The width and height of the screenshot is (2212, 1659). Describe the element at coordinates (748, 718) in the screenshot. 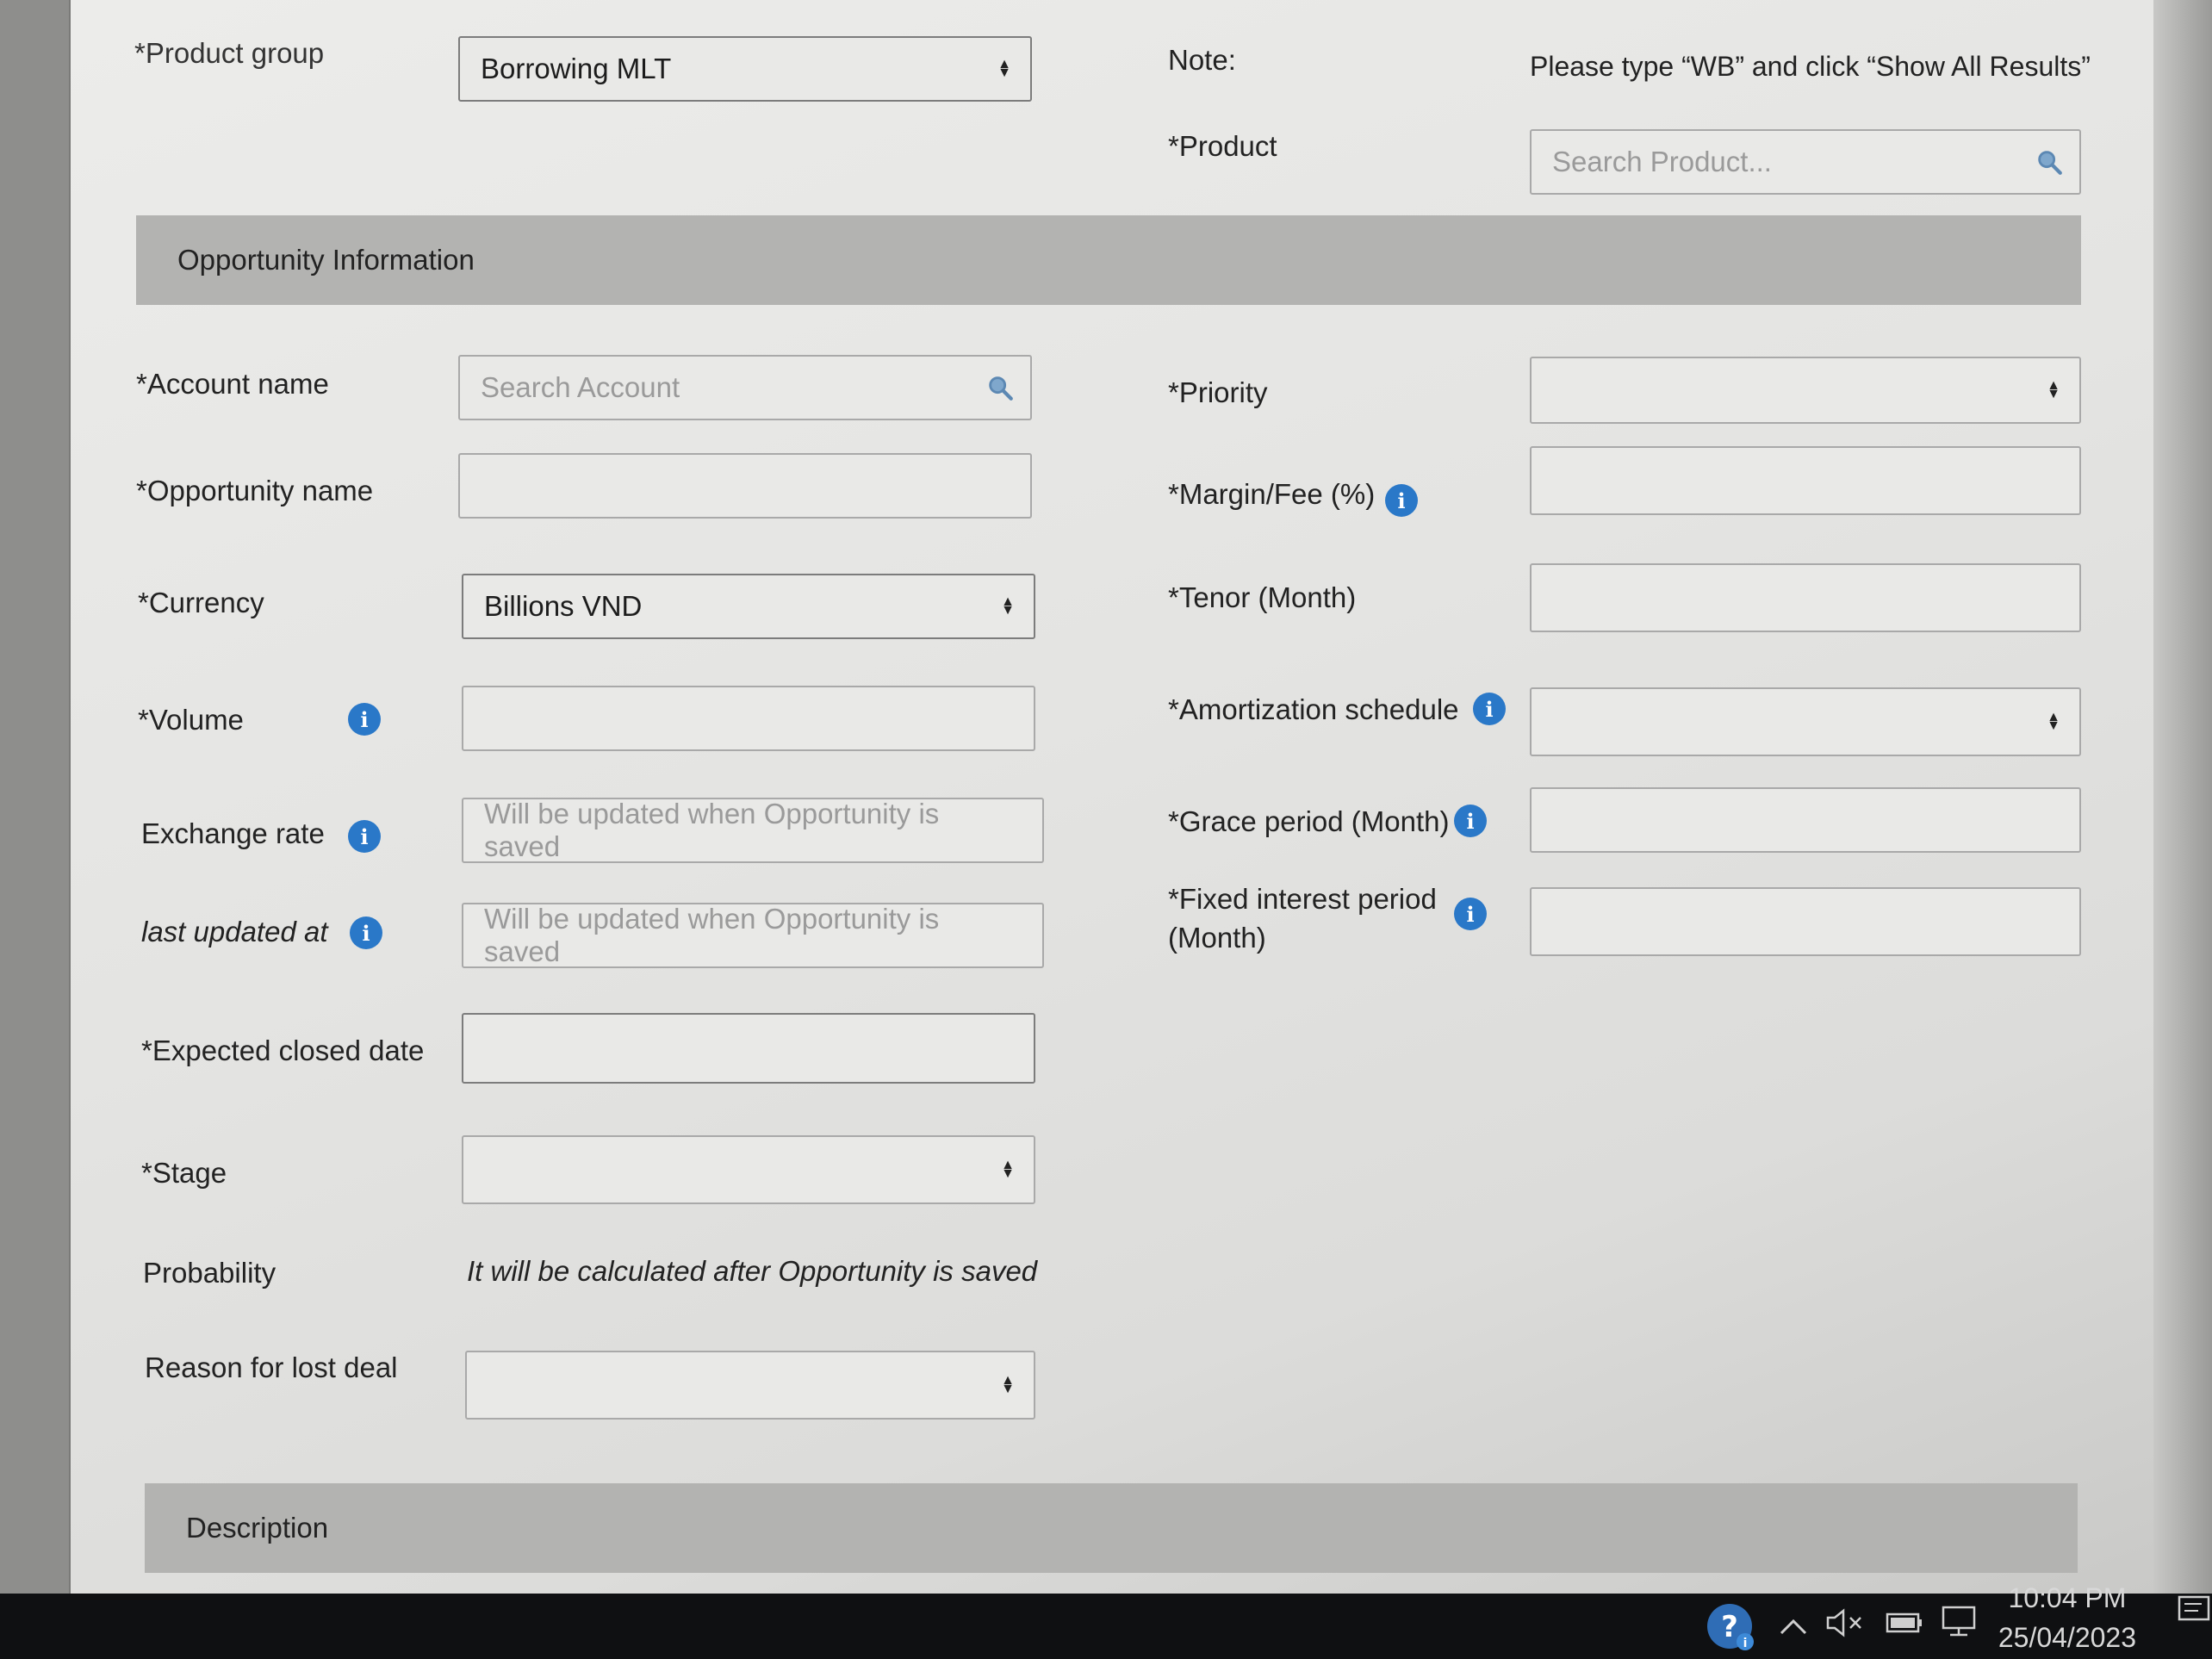

I see `volume-input` at that location.